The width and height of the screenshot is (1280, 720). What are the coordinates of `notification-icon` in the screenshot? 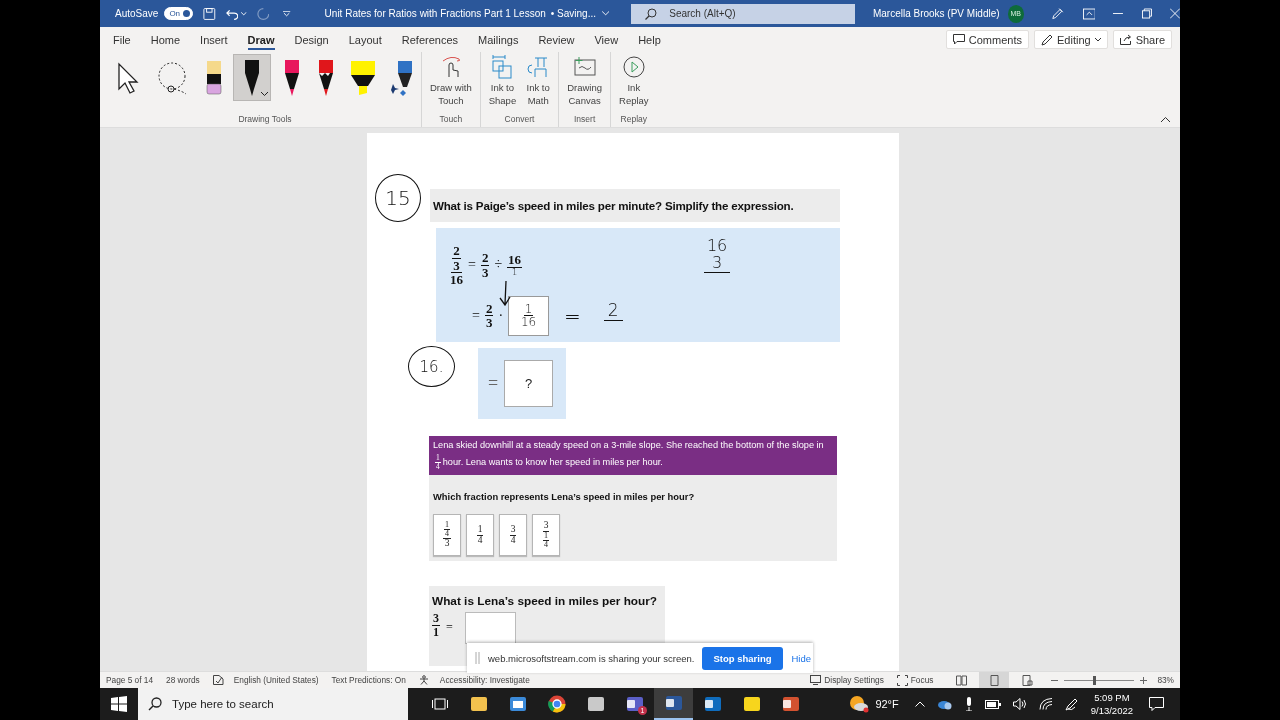 It's located at (1156, 704).